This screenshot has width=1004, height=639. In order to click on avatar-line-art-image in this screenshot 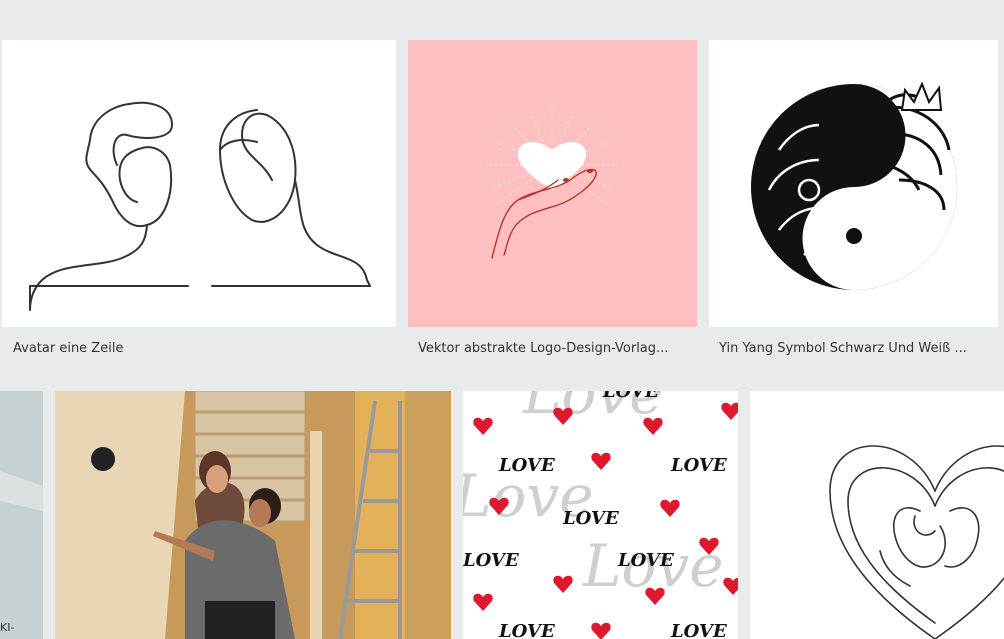, I will do `click(200, 206)`.